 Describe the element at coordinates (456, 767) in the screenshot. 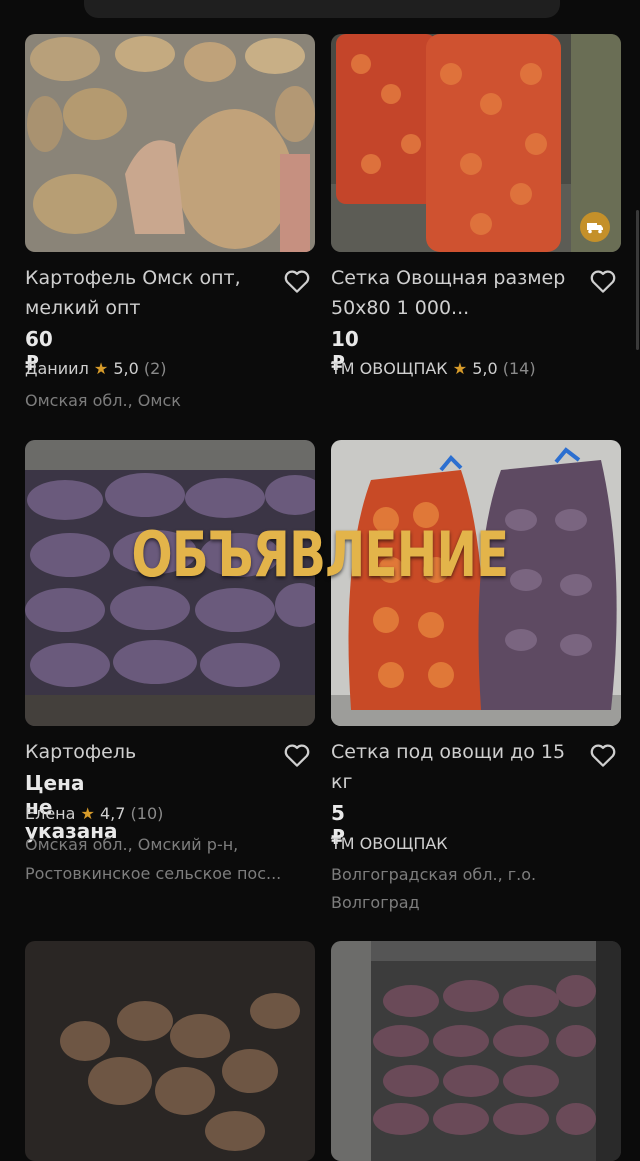

I see `listing-title: Сетка под овощи до 15 кг` at that location.